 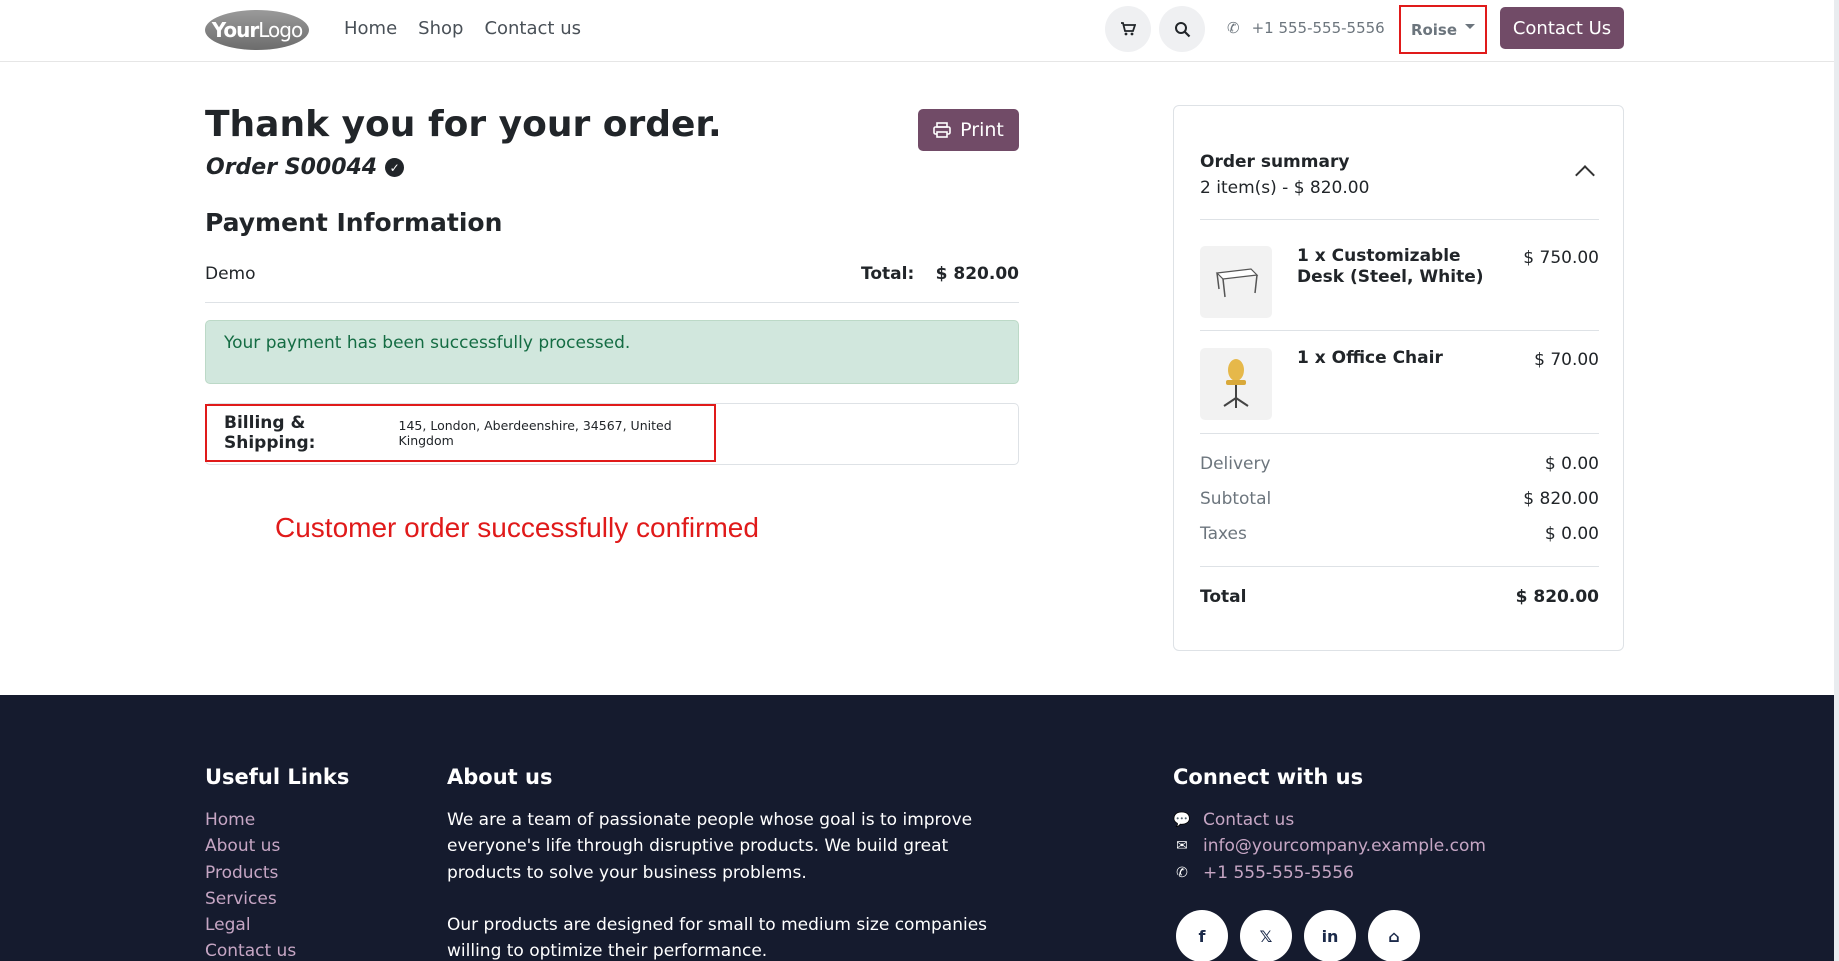 What do you see at coordinates (250, 820) in the screenshot?
I see `footer-link-home: Home` at bounding box center [250, 820].